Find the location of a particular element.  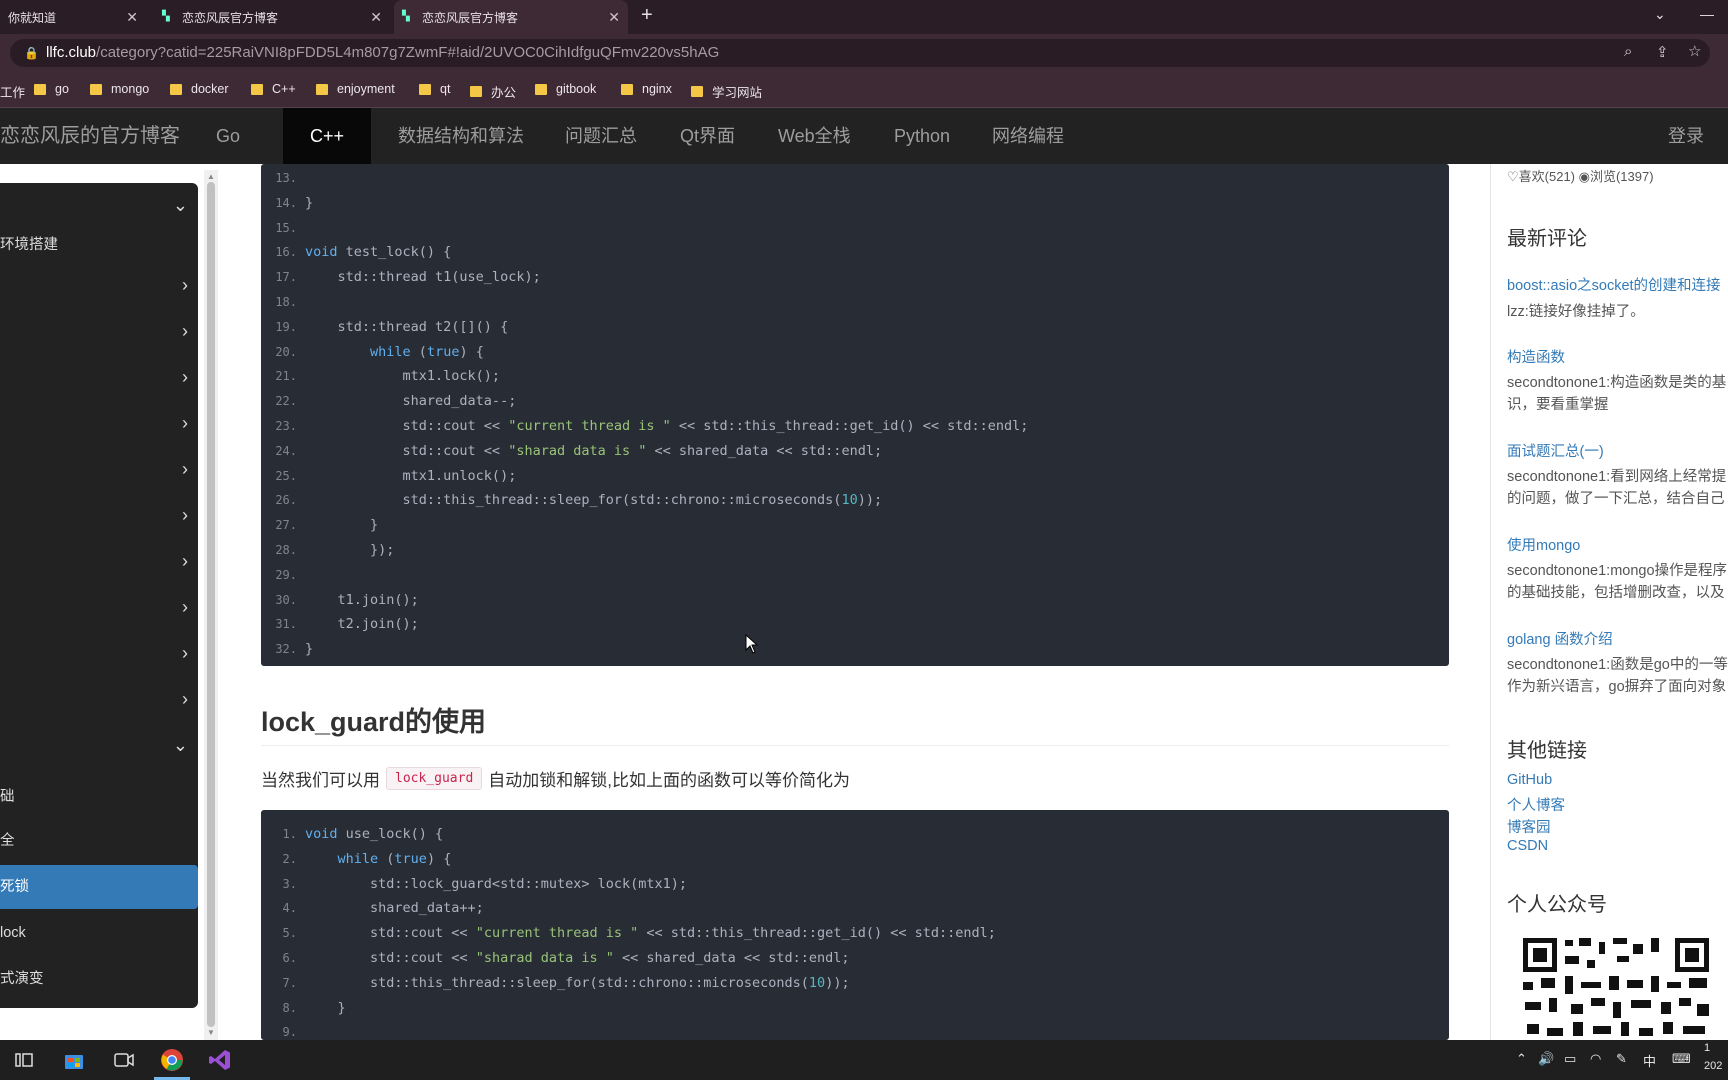

scroll-down-icon: ▼ is located at coordinates (211, 1032).